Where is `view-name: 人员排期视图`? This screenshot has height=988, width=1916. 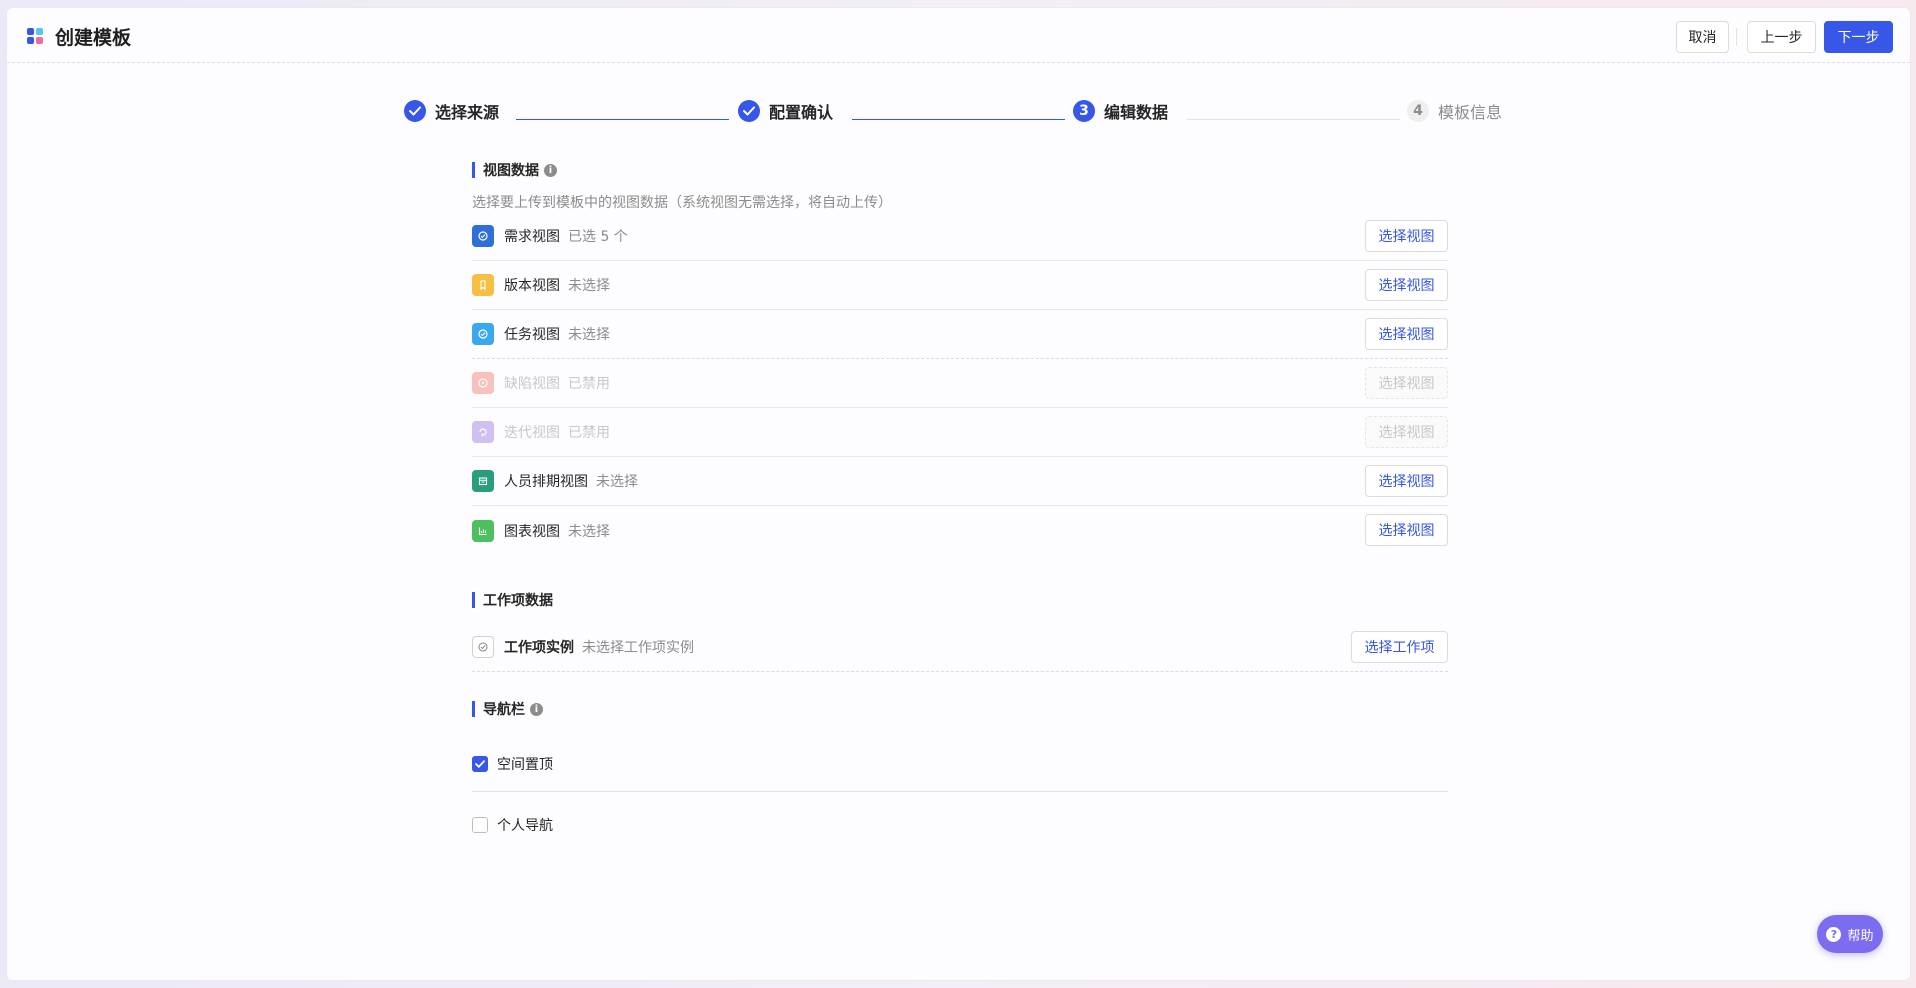 view-name: 人员排期视图 is located at coordinates (546, 482).